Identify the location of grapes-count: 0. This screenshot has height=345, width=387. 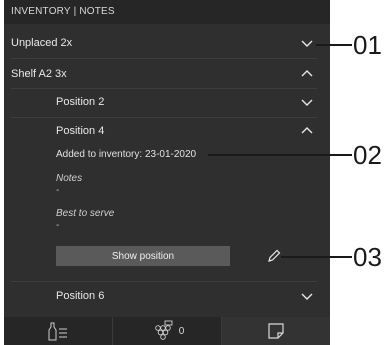
(181, 331).